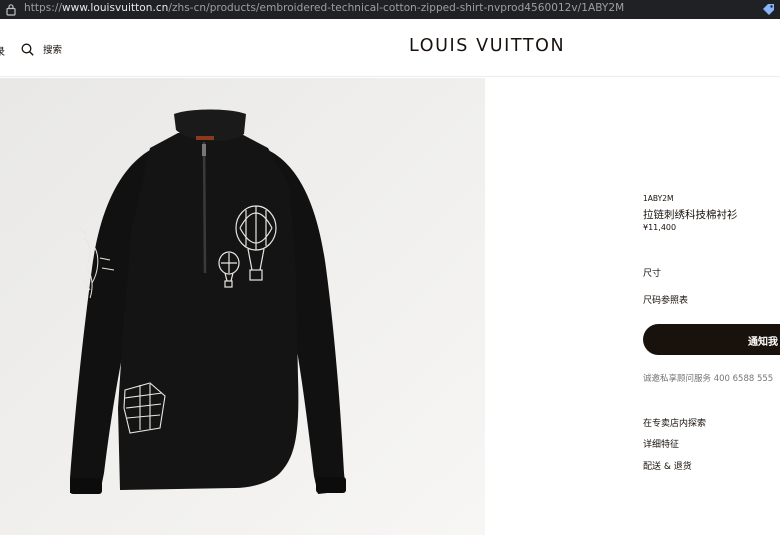  I want to click on store-explore-link: 在专卖店内探索, so click(674, 422).